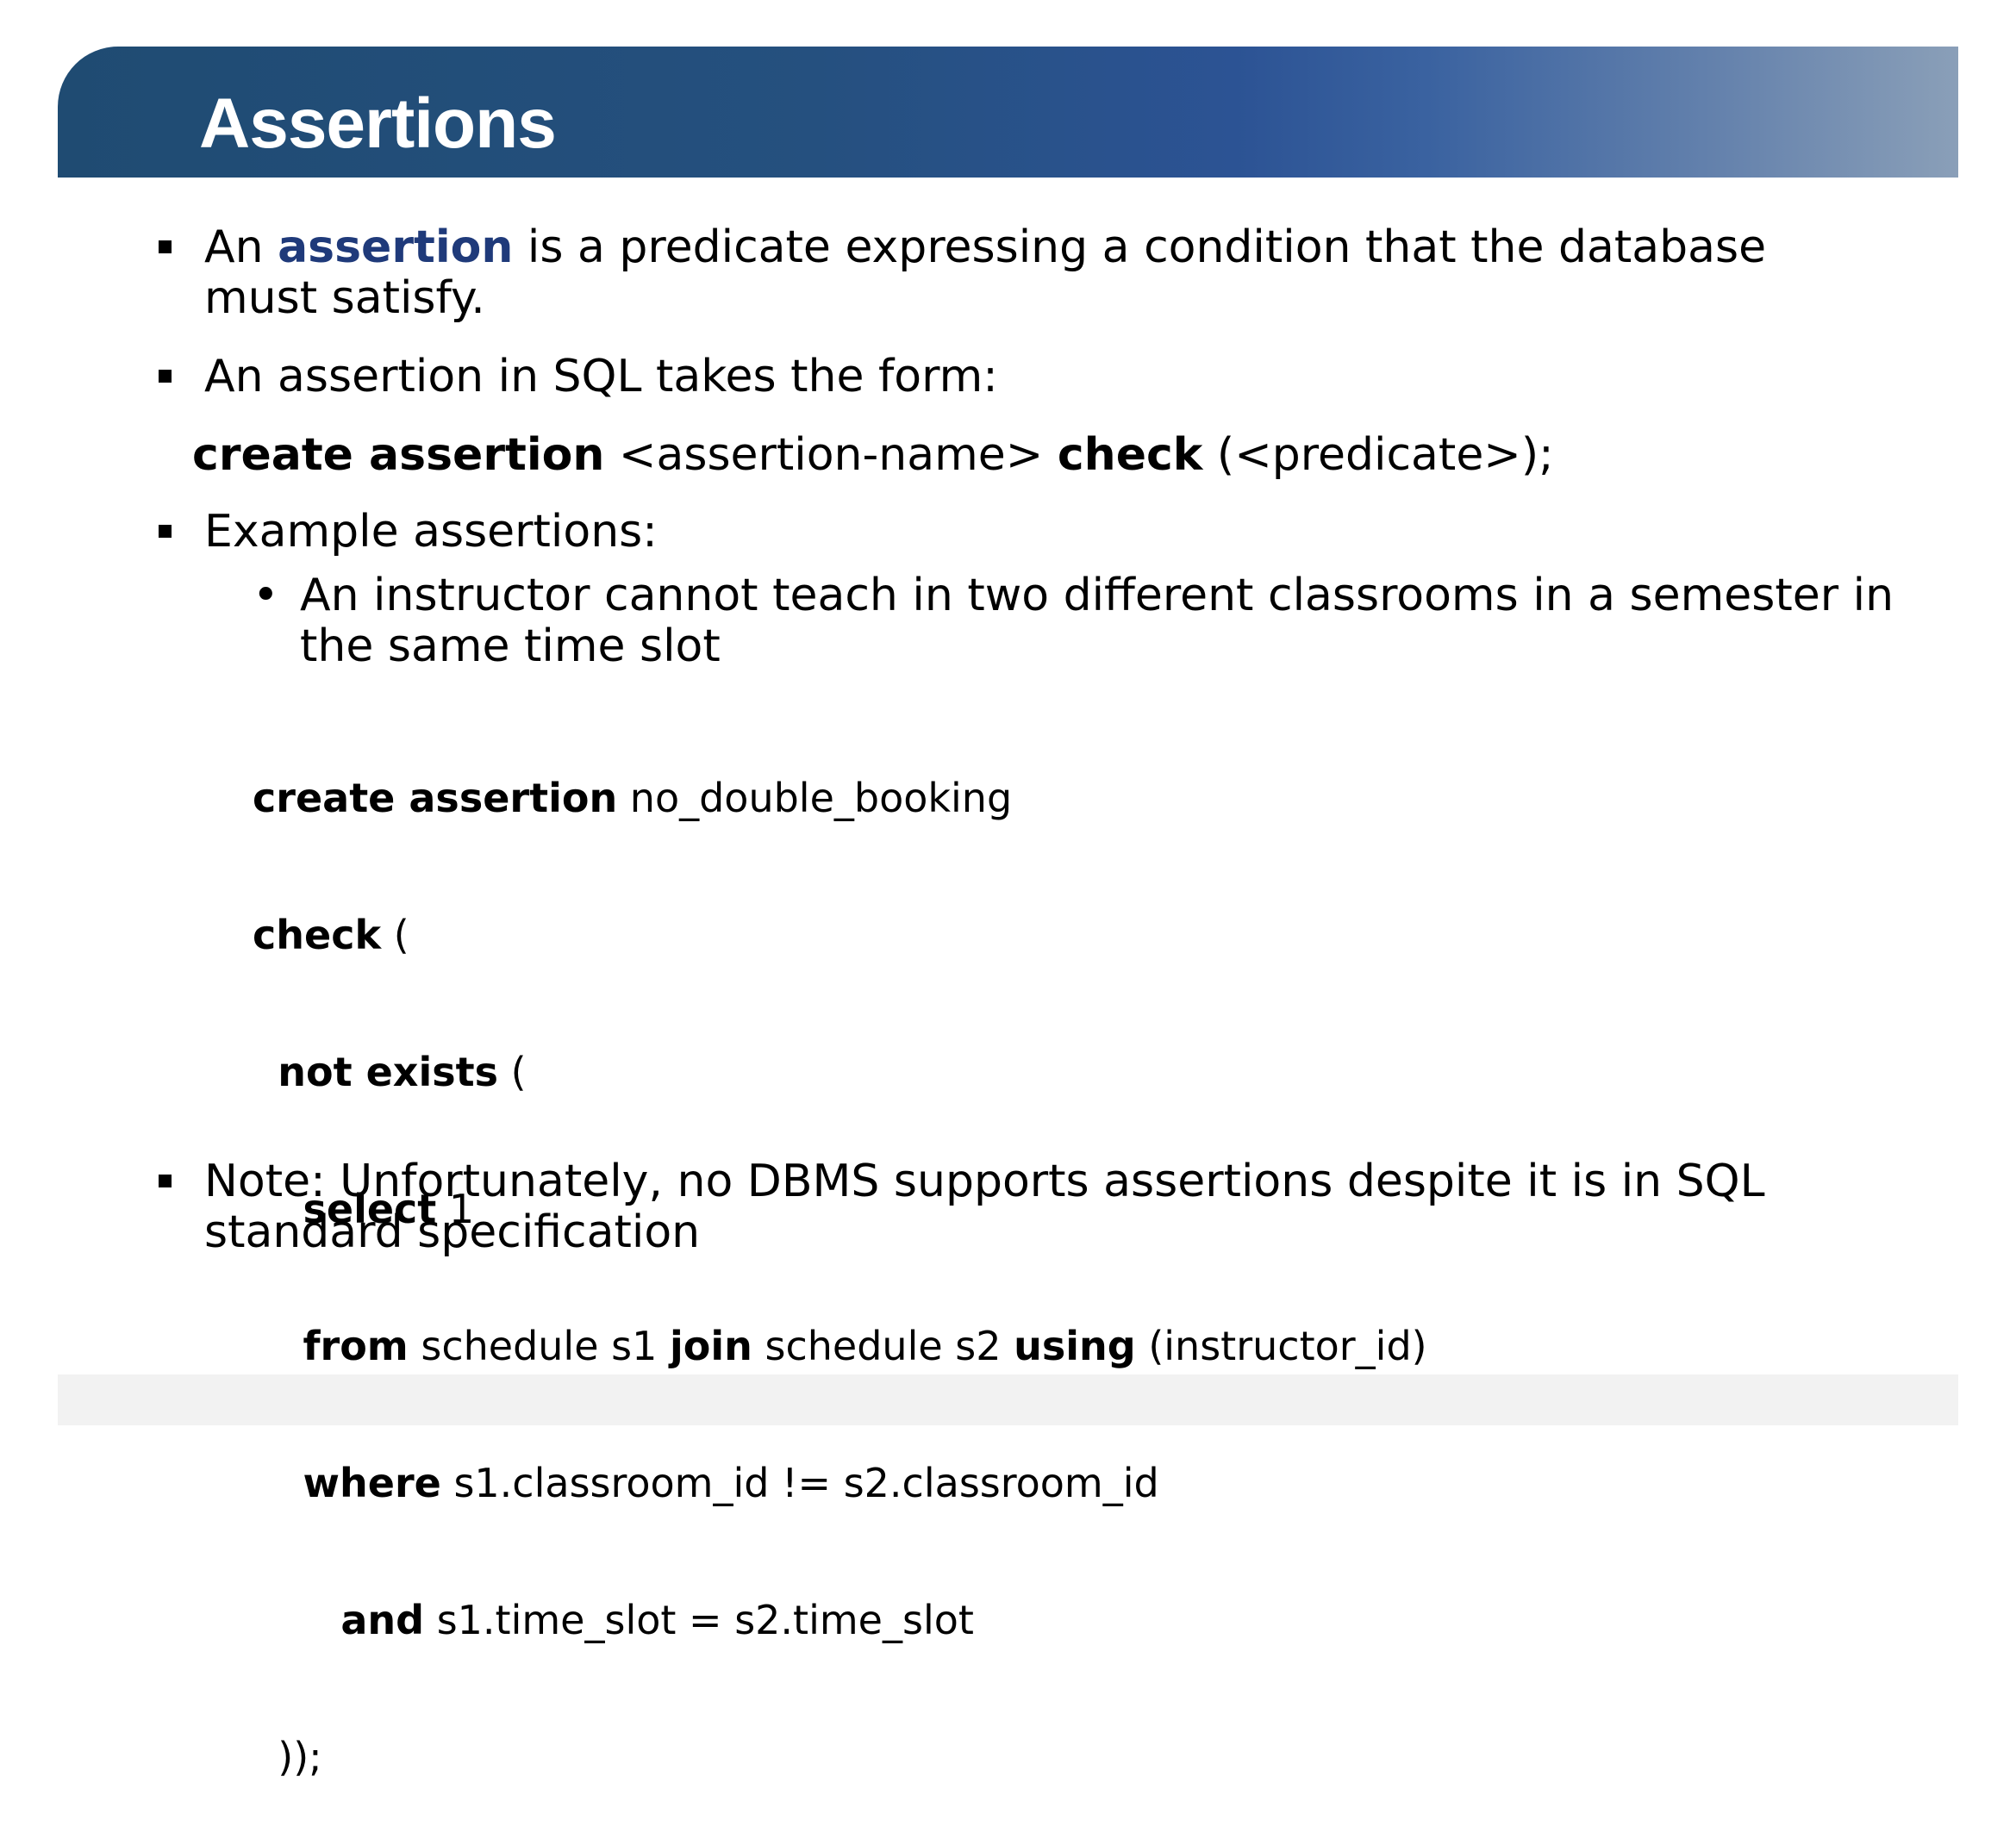 This screenshot has height=1826, width=2016. What do you see at coordinates (657, 1620) in the screenshot?
I see `code-line: and s1.time_slot = s2.time_slot` at bounding box center [657, 1620].